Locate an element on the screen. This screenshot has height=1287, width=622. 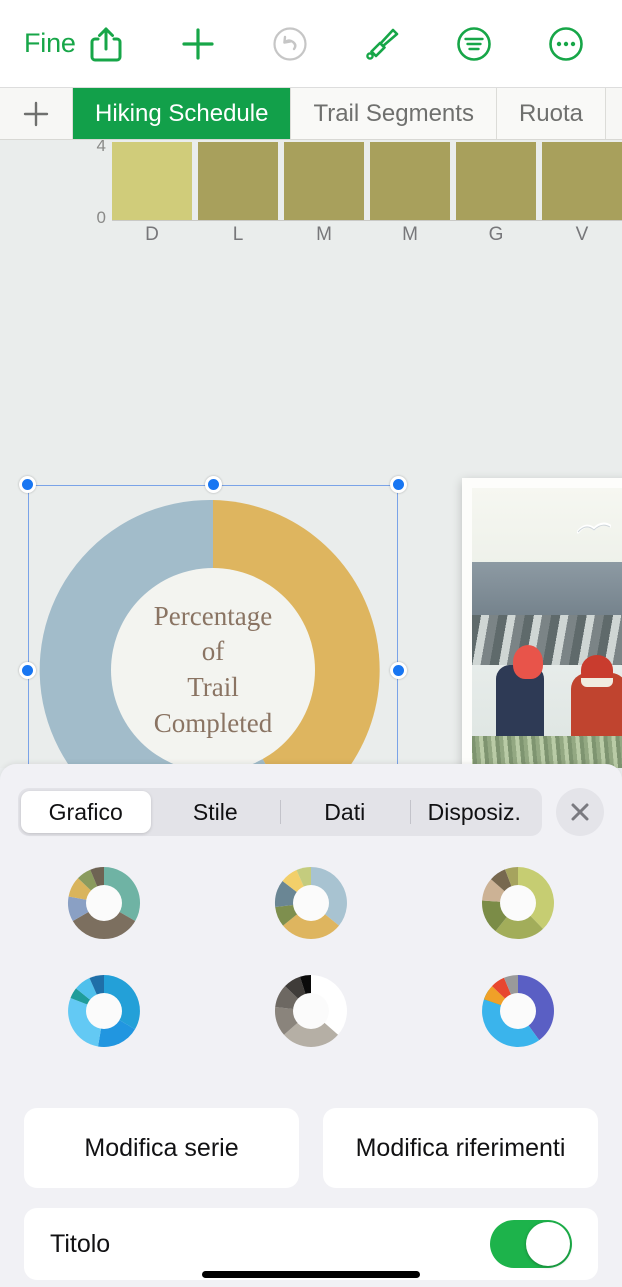
sheet-tab-label: Ruota is located at coordinates (550, 113).